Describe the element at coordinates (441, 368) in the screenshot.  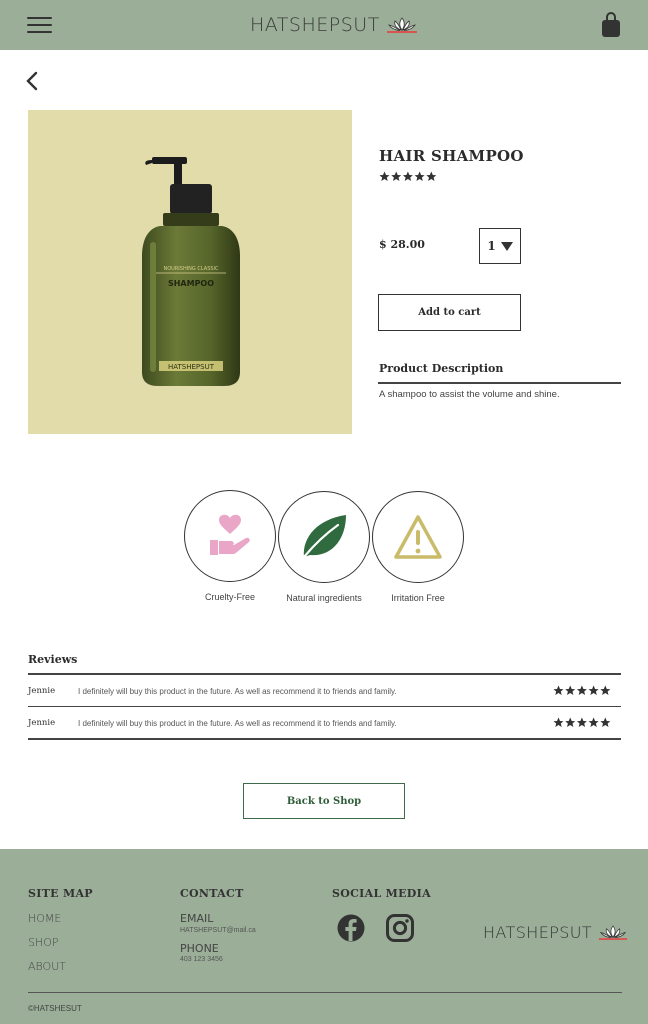
I see `description-title: Product Description` at that location.